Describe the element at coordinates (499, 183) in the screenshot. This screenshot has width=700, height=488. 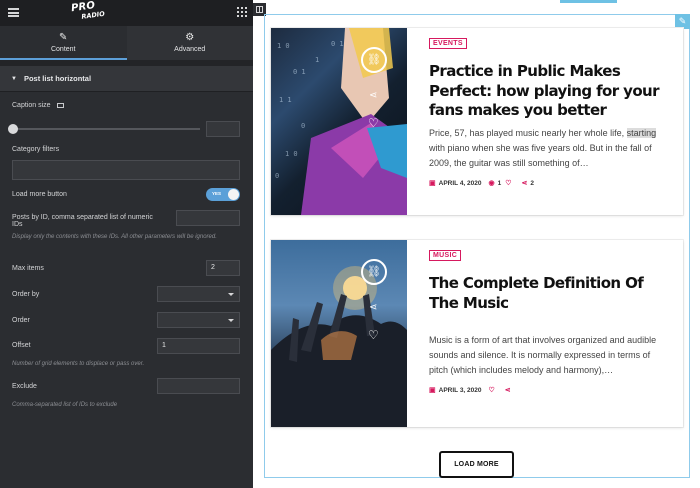
I see `view-count: 1` at that location.